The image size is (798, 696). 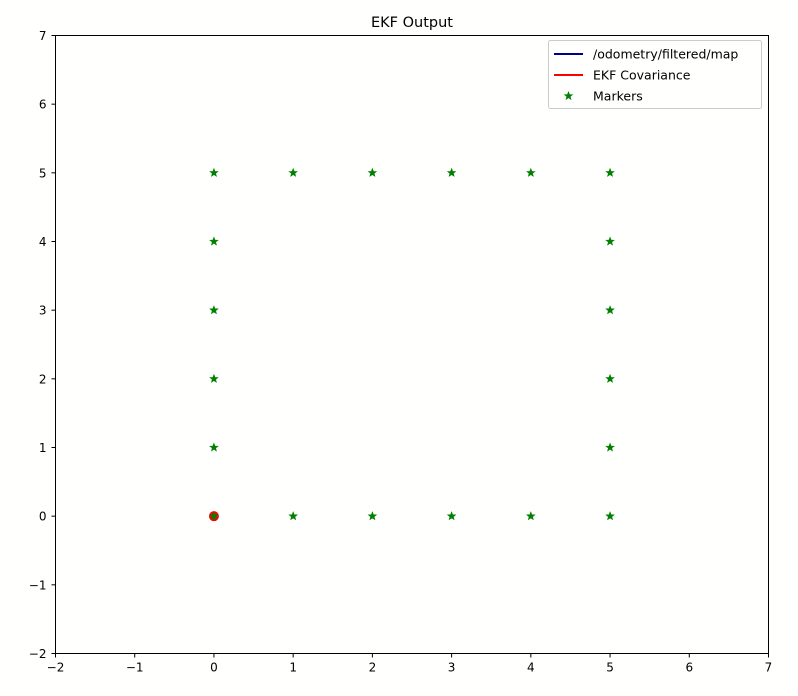 What do you see at coordinates (43, 173) in the screenshot?
I see `y-tick-label: 5` at bounding box center [43, 173].